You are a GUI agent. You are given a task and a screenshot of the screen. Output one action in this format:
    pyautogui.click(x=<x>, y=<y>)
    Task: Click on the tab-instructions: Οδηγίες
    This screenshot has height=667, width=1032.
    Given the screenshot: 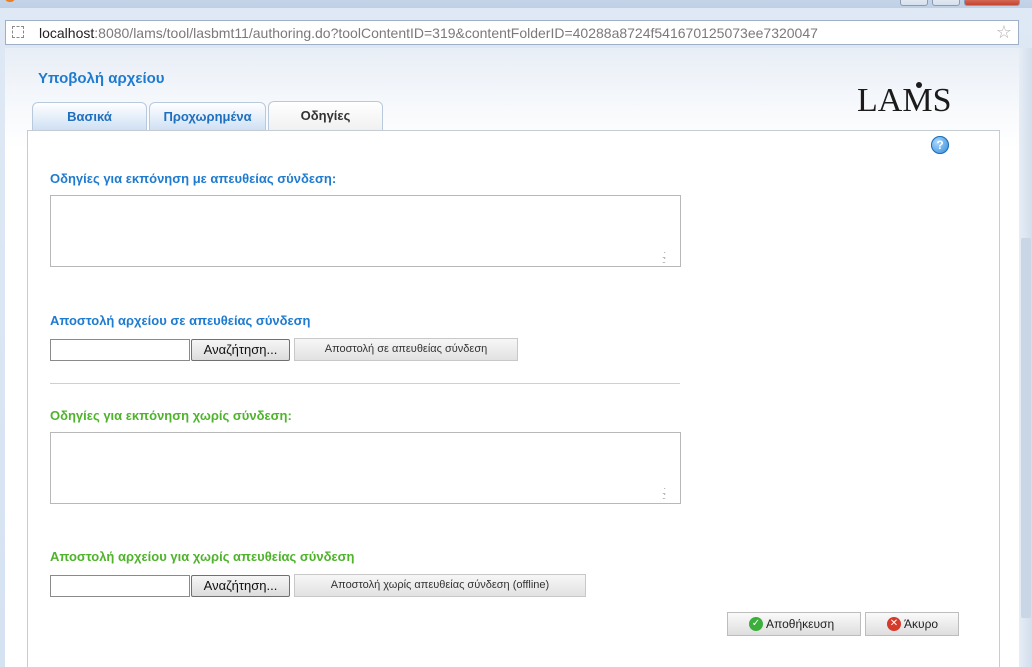 What is the action you would take?
    pyautogui.click(x=325, y=116)
    